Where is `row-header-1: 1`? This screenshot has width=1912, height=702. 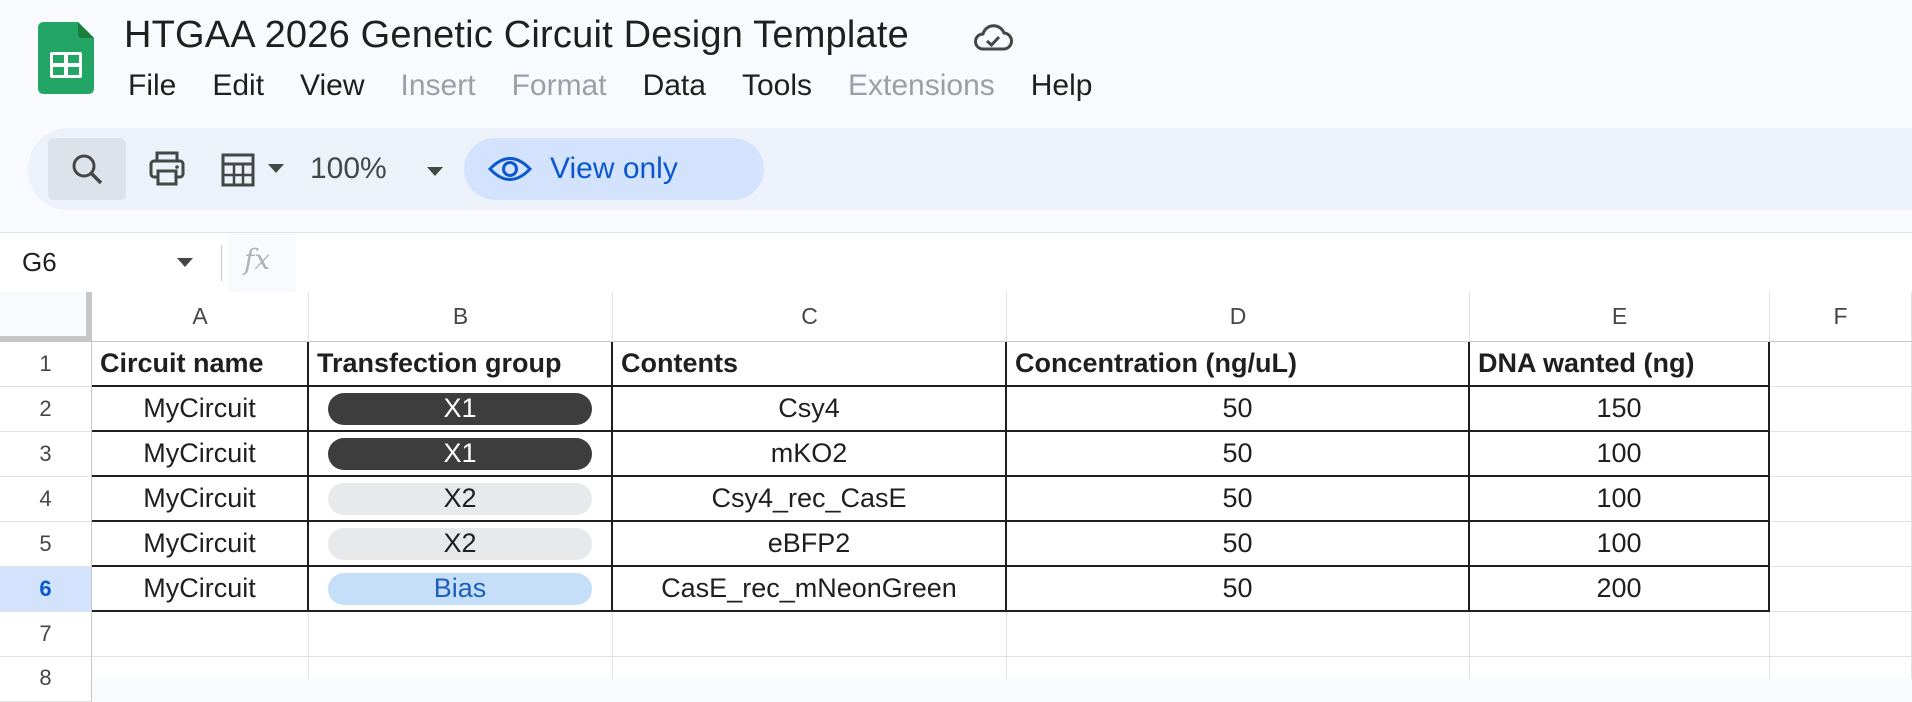 row-header-1: 1 is located at coordinates (46, 364).